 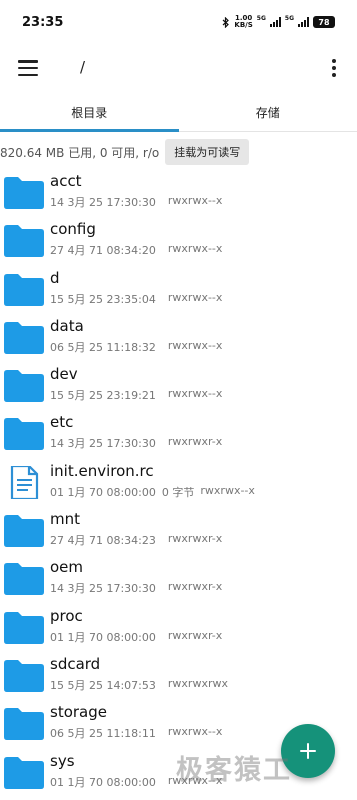 I want to click on file-date: 06 5月 25 11:18:11, so click(x=103, y=734).